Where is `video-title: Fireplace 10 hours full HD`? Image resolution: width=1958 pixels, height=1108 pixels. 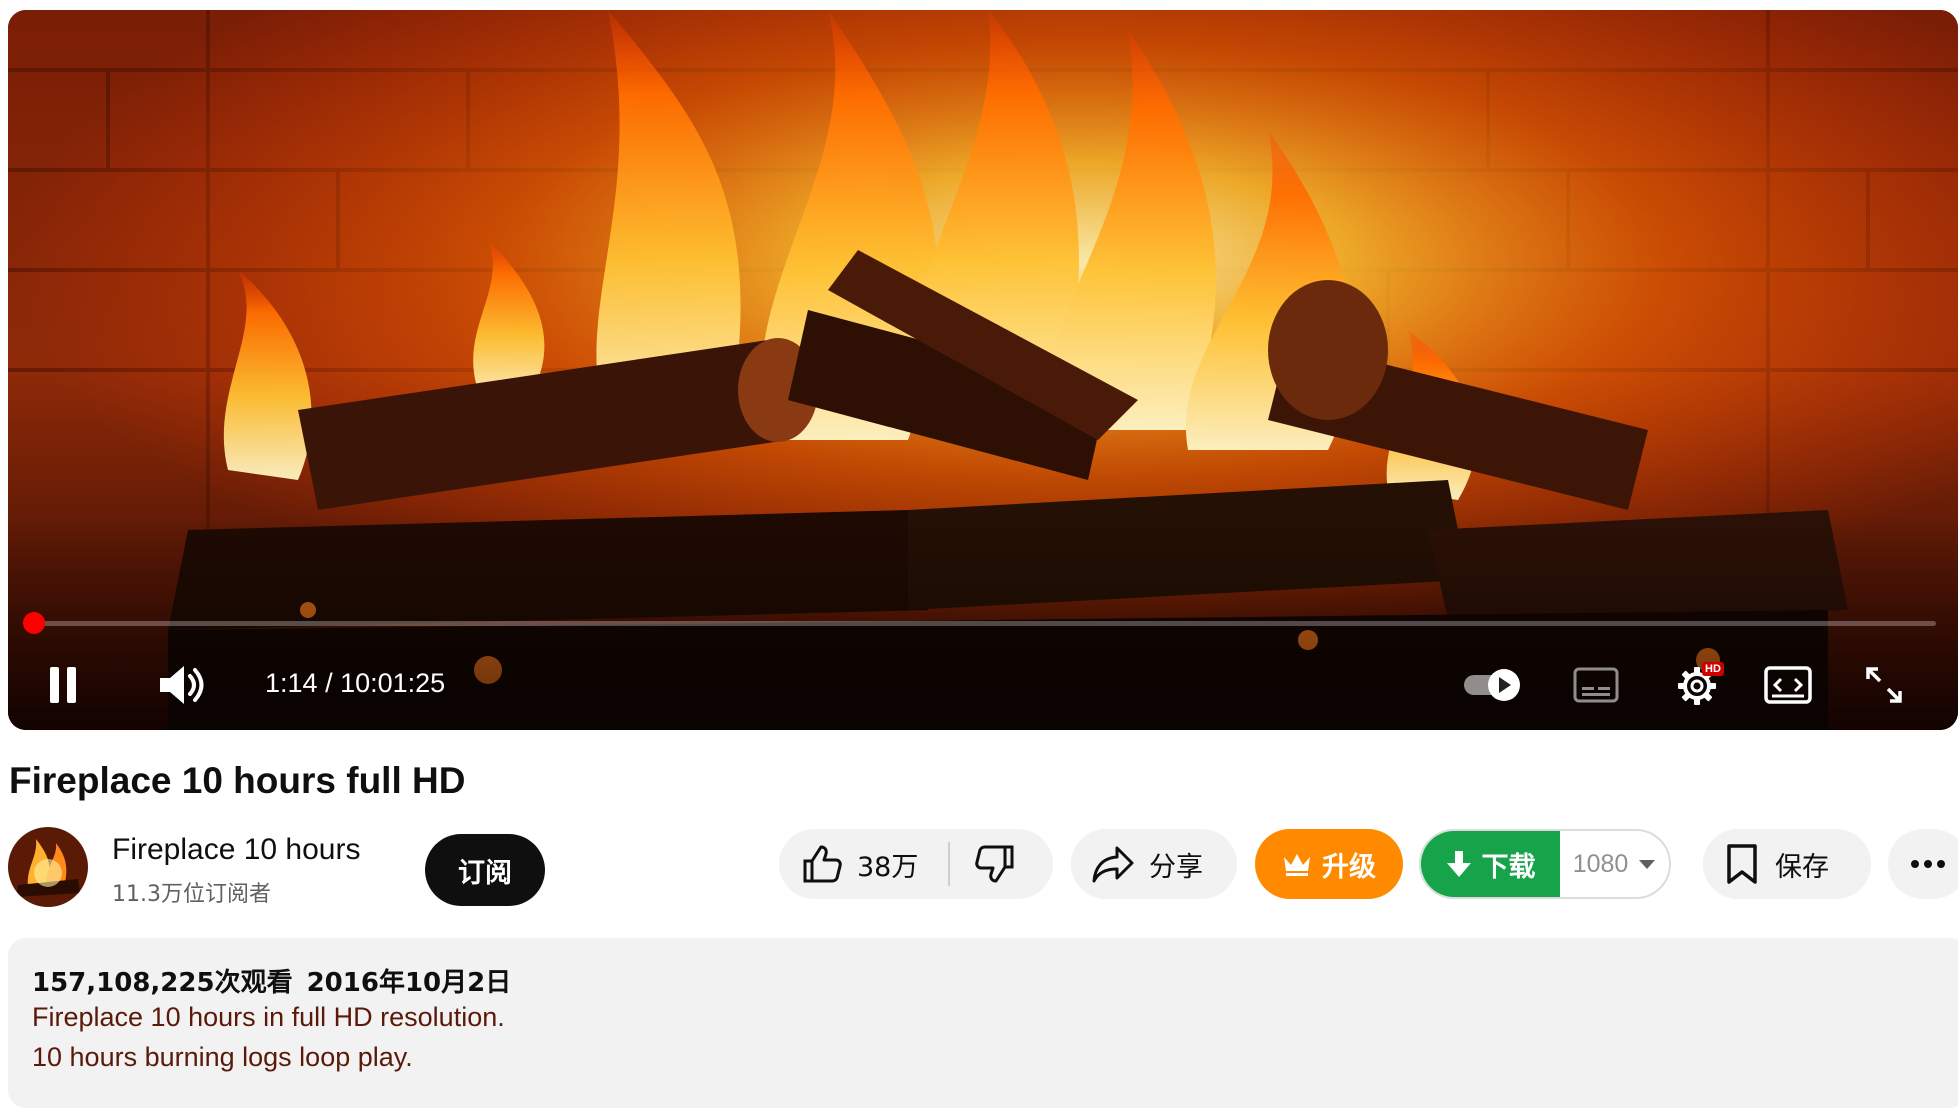
video-title: Fireplace 10 hours full HD is located at coordinates (237, 780).